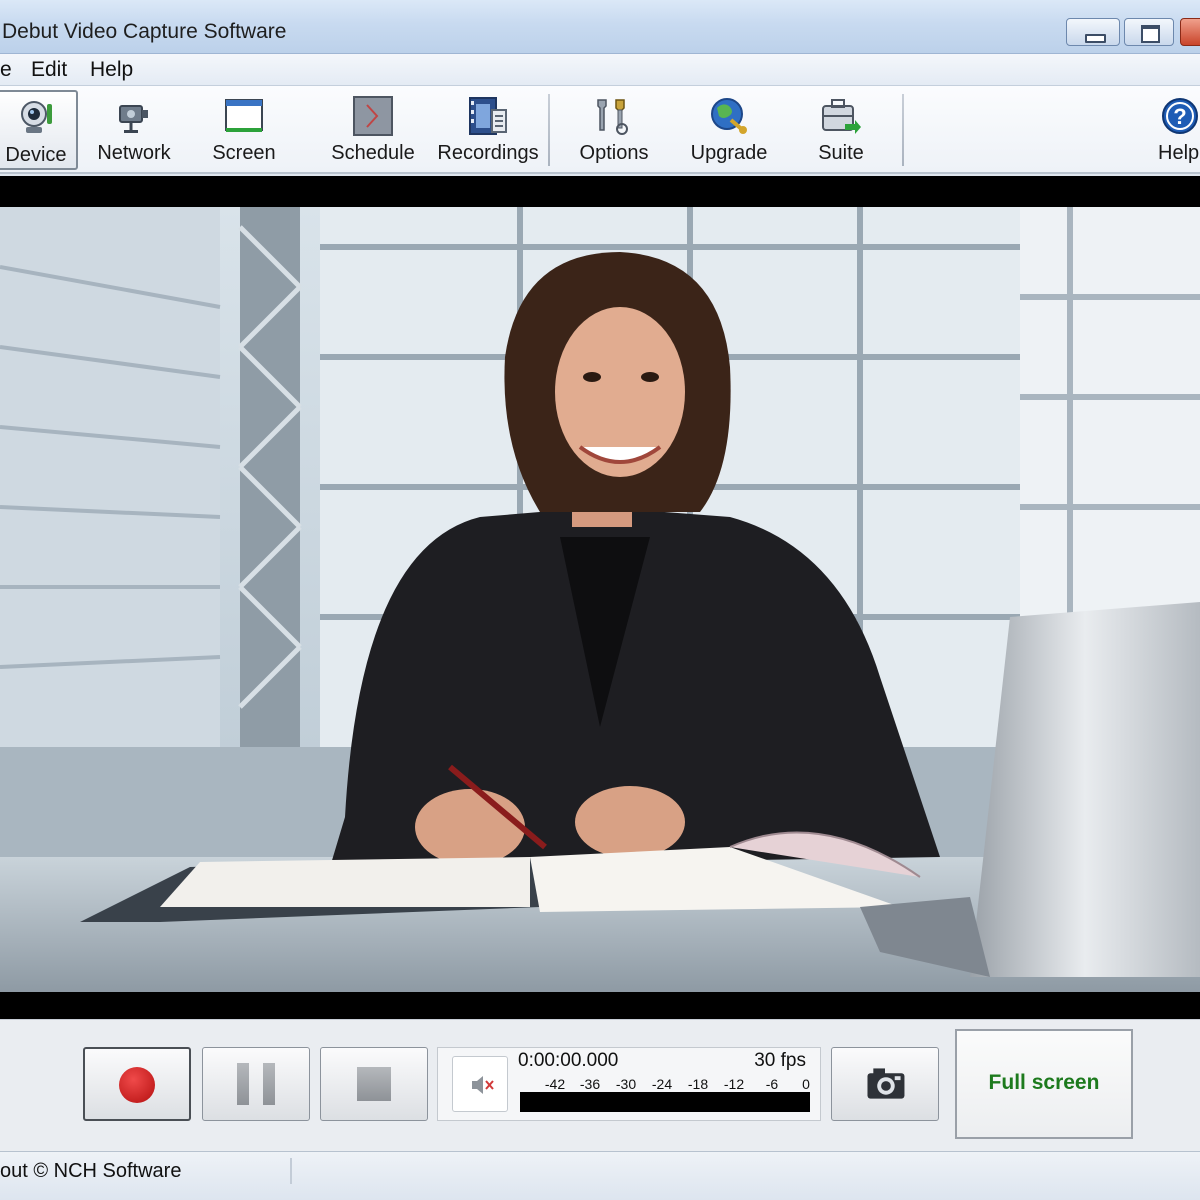 The height and width of the screenshot is (1200, 1200). What do you see at coordinates (555, 1084) in the screenshot?
I see `level-scale-tick: -42` at bounding box center [555, 1084].